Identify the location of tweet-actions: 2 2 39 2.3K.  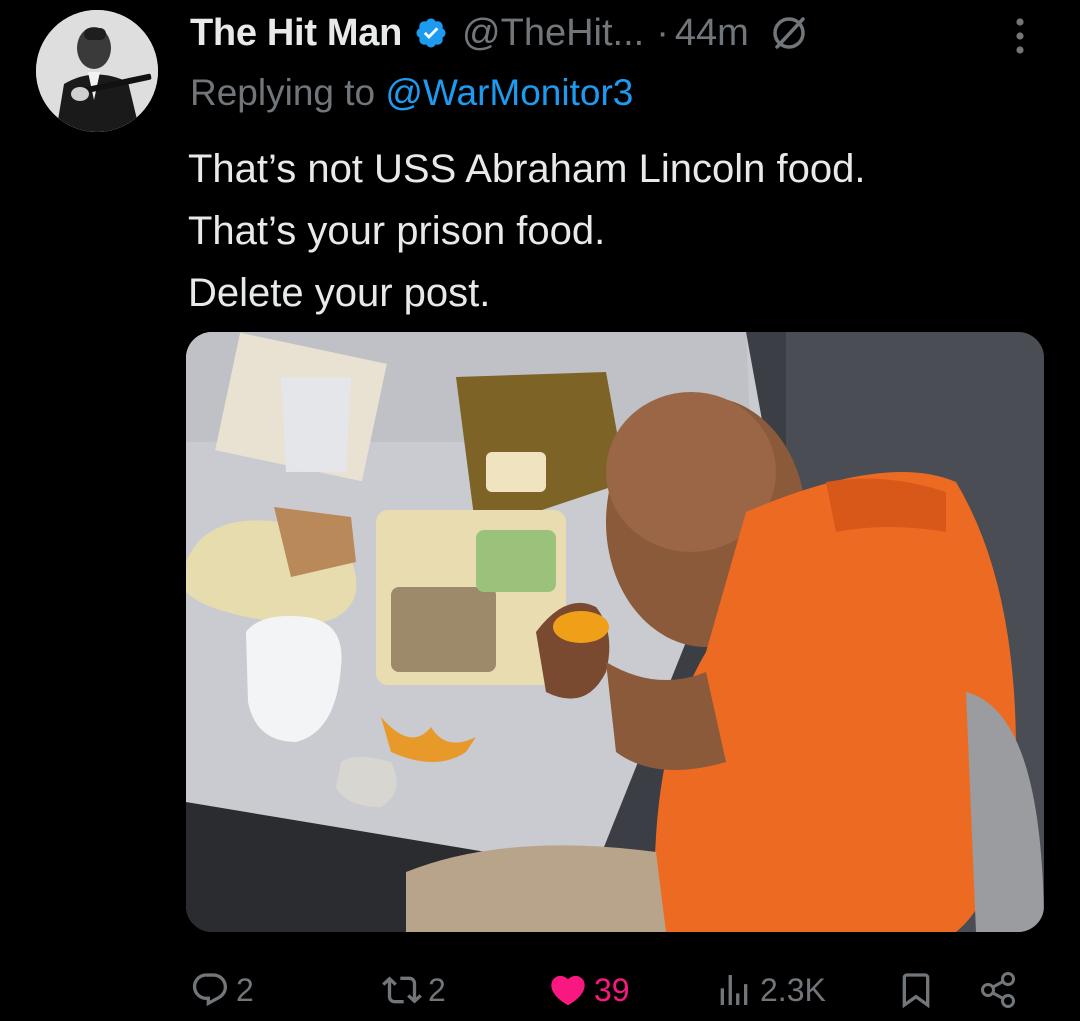
(540, 990).